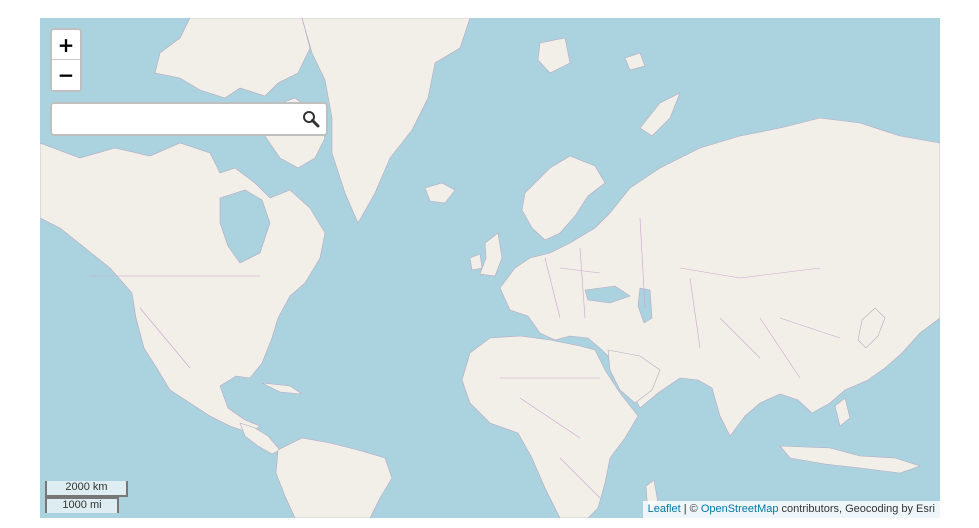 The height and width of the screenshot is (528, 979). Describe the element at coordinates (842, 412) in the screenshot. I see `land-philippines` at that location.